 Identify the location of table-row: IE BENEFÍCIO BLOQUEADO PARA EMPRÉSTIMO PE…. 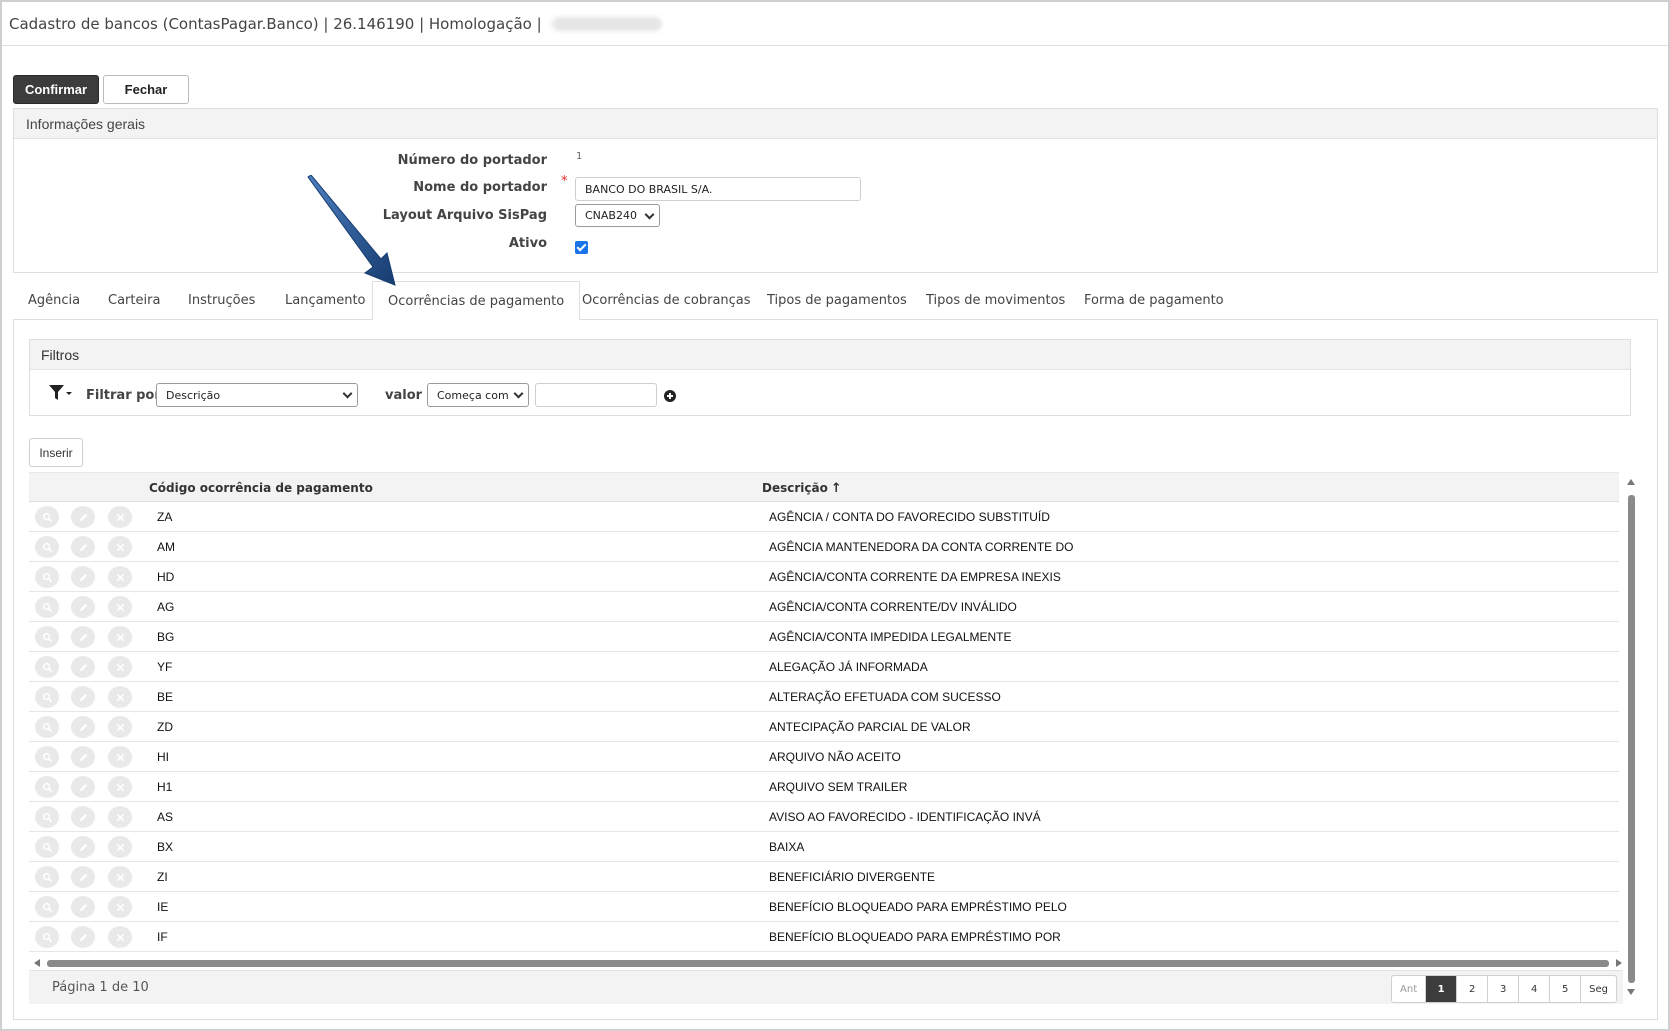
(824, 907).